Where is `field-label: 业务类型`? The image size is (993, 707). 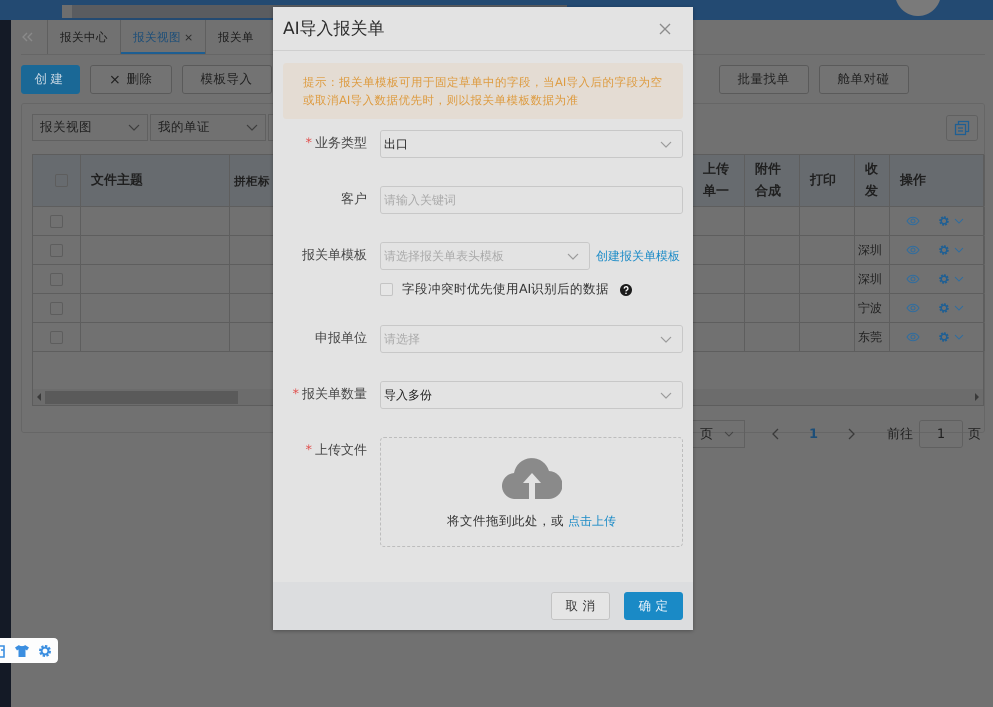
field-label: 业务类型 is located at coordinates (341, 143).